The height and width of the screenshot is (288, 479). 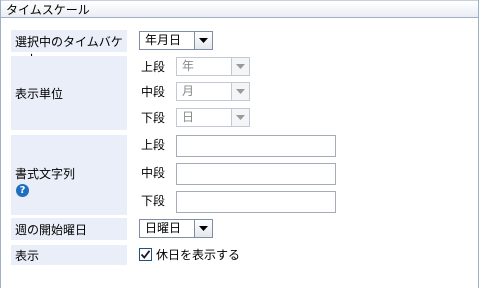 What do you see at coordinates (188, 66) in the screenshot?
I see `display-unit-upper-value: 年` at bounding box center [188, 66].